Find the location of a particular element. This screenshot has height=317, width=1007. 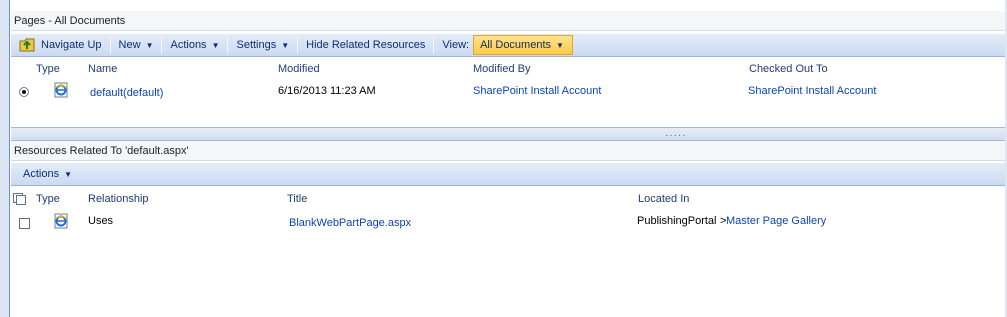

navigate-up-button: Navigate Up is located at coordinates (60, 45).